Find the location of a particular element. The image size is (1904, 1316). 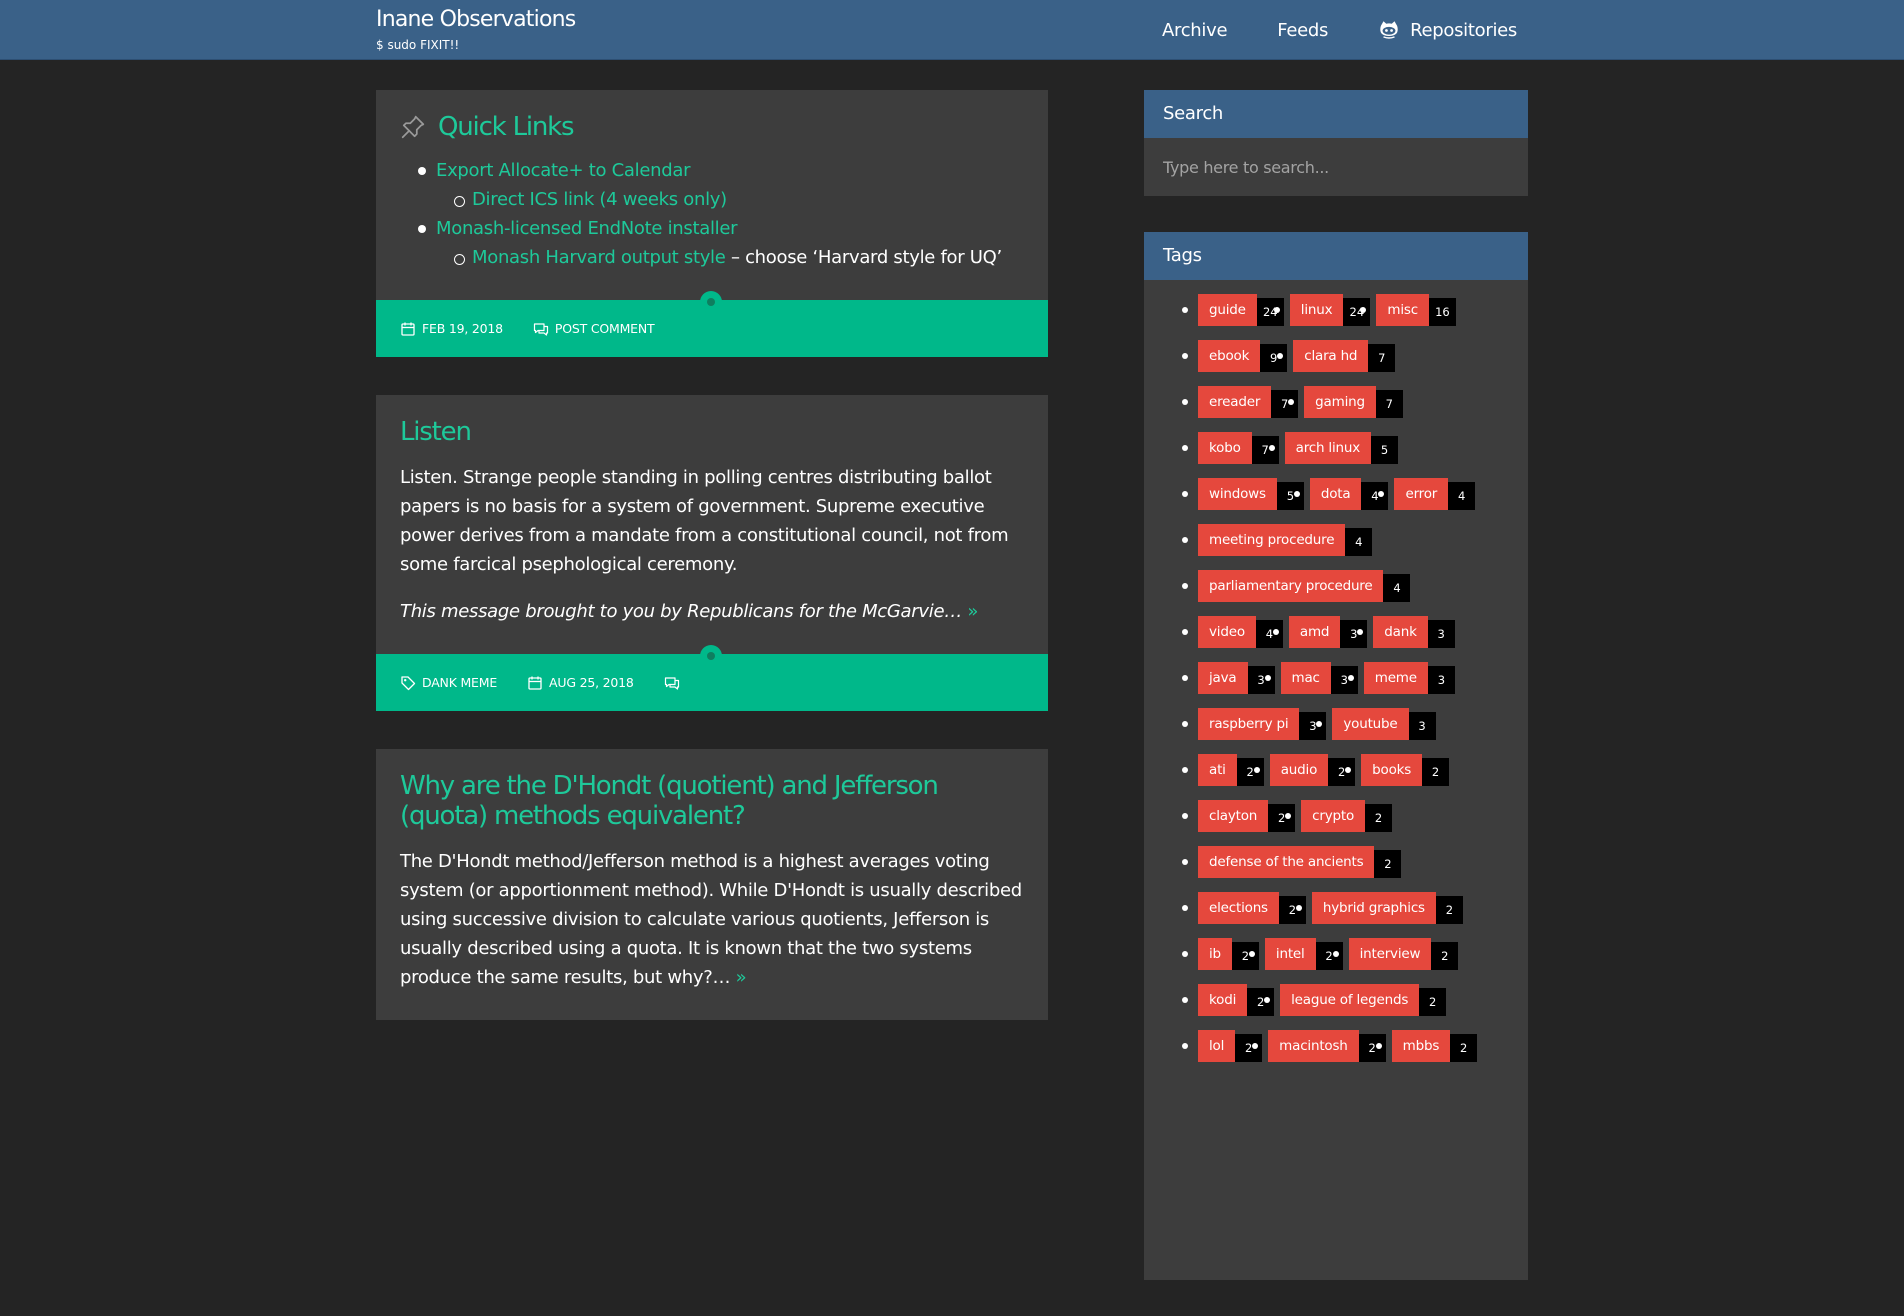

tag-row: ereader 7 gaming 7 is located at coordinates (1363, 409).